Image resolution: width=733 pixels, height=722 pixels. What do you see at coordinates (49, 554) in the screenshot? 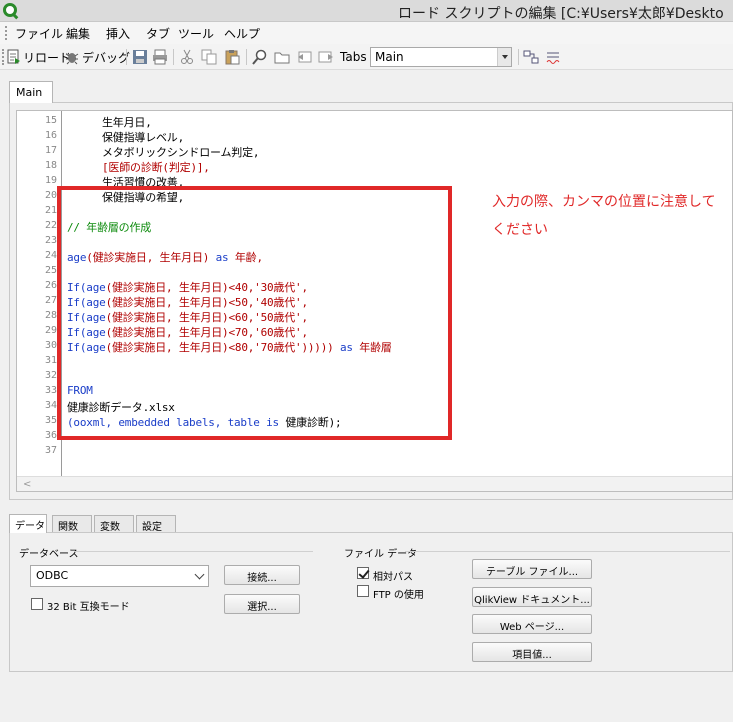
I see `database-group-label: データベース` at bounding box center [49, 554].